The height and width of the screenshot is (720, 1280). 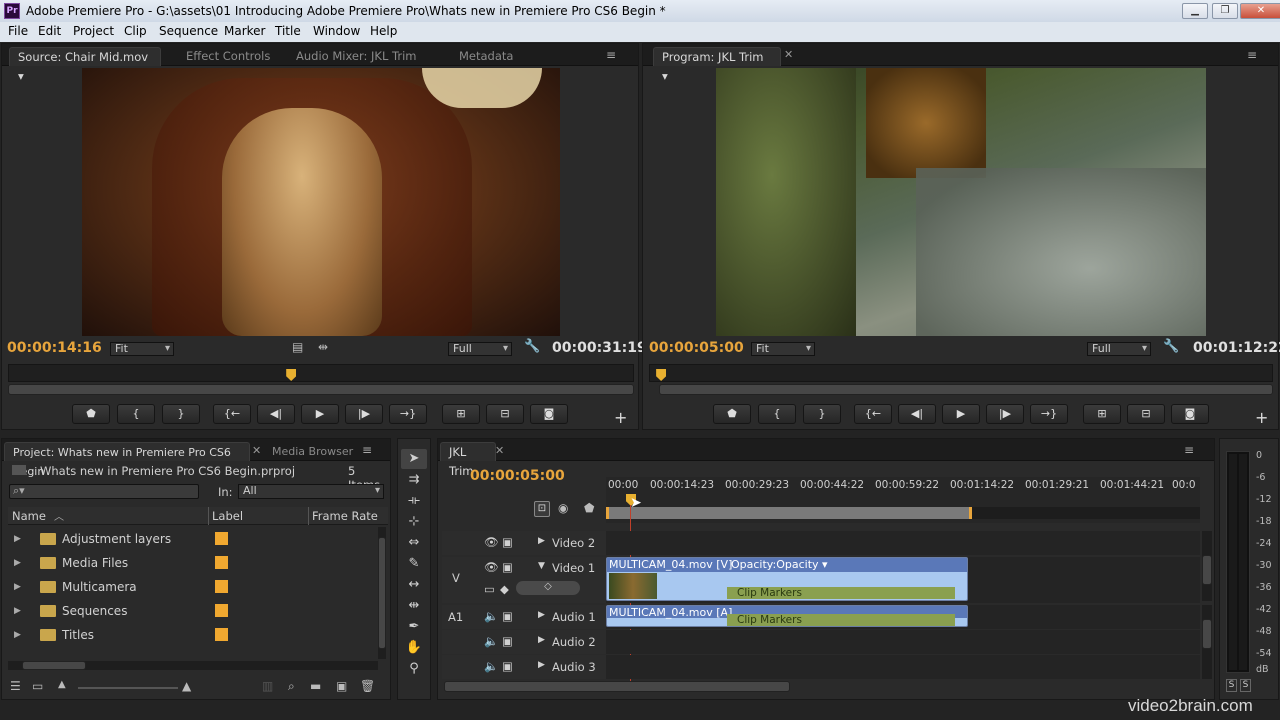 I want to click on list-item: ▶ Sequences, so click(x=193, y=611).